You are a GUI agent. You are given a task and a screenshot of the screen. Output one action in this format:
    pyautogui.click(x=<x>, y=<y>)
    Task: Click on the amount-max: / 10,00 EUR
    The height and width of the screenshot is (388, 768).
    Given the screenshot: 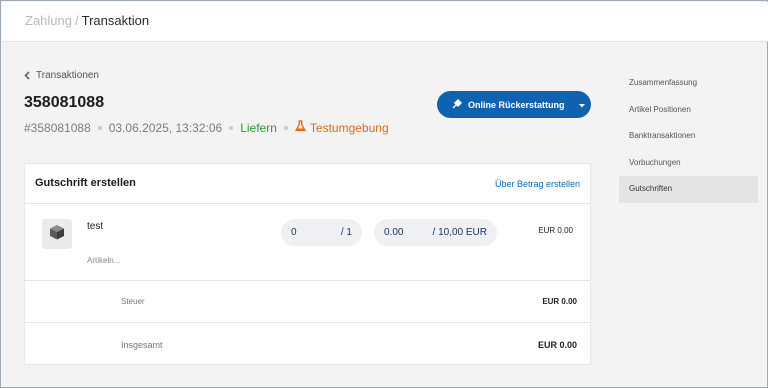 What is the action you would take?
    pyautogui.click(x=459, y=232)
    